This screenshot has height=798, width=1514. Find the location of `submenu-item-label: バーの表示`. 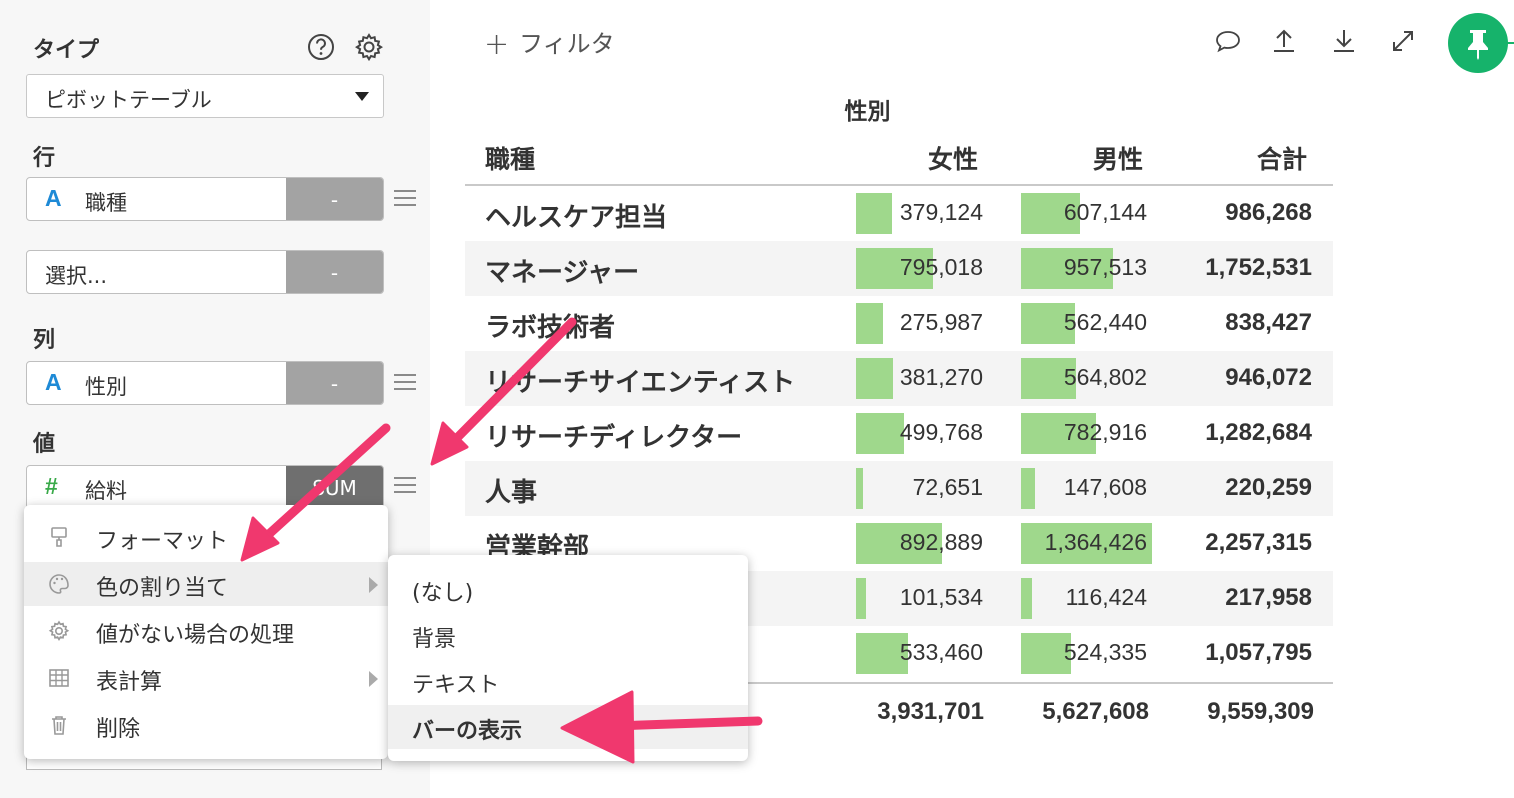

submenu-item-label: バーの表示 is located at coordinates (467, 731).